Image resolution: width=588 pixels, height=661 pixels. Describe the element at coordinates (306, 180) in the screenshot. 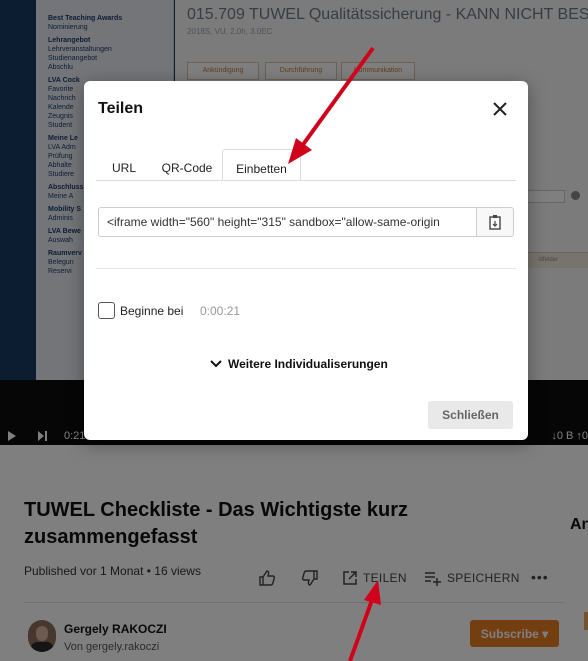

I see `tabs-divider` at that location.